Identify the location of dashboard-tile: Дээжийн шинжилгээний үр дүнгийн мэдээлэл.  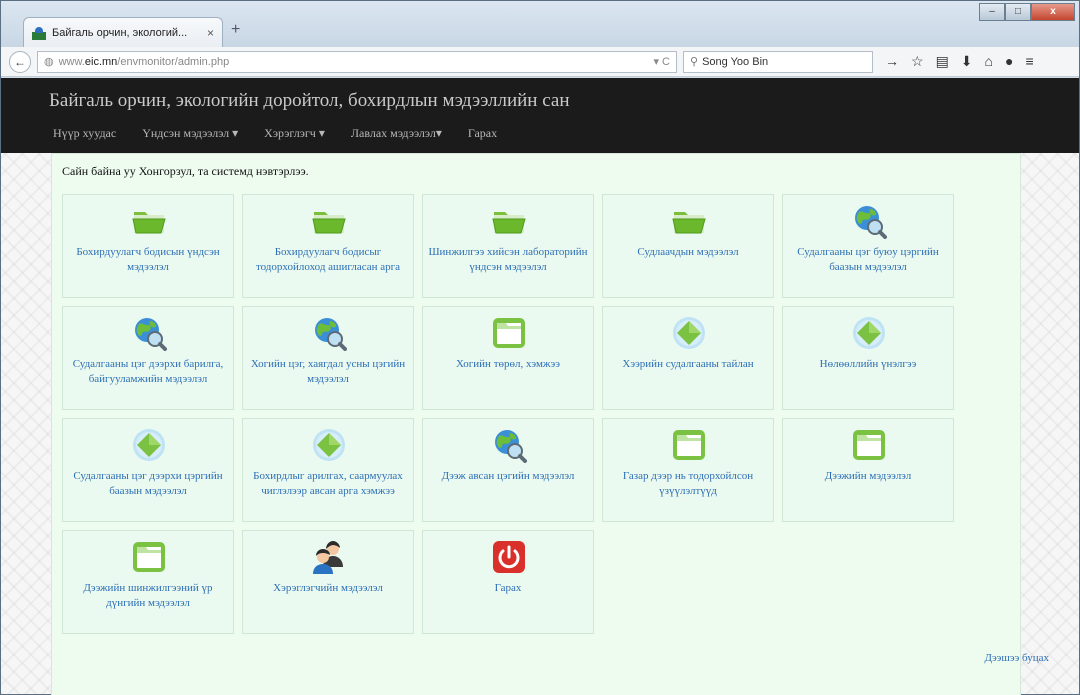
(148, 582).